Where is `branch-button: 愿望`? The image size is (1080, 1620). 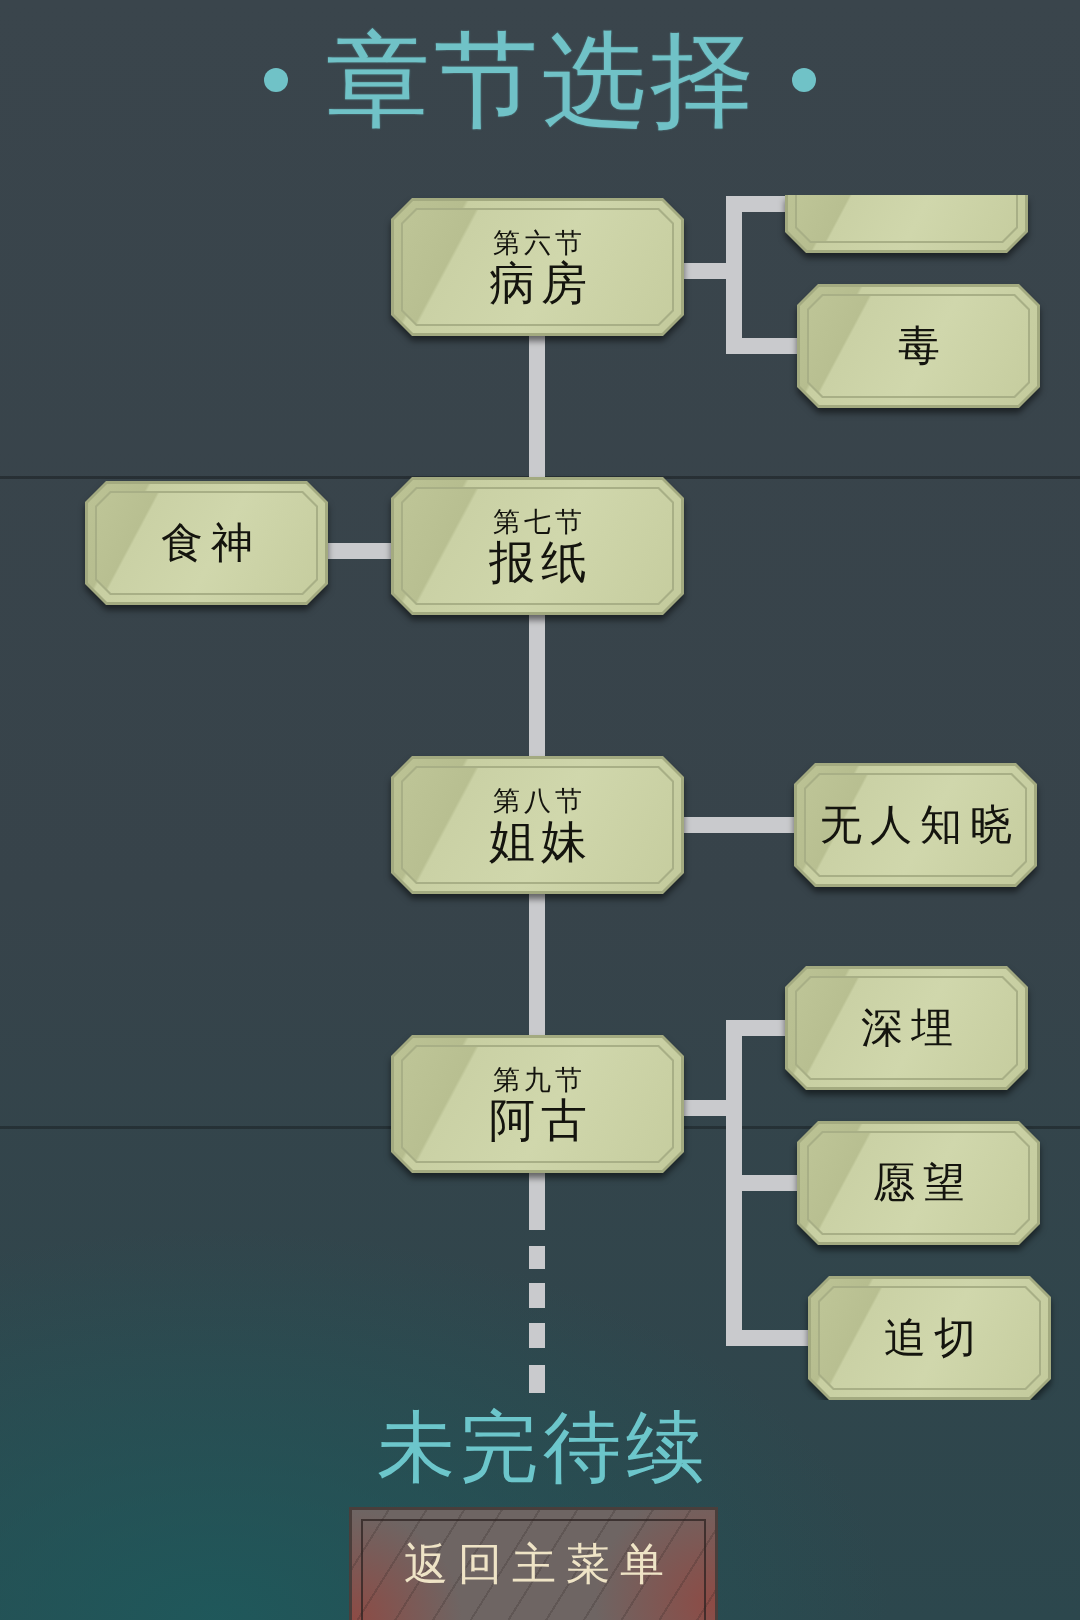
branch-button: 愿望 is located at coordinates (918, 1183).